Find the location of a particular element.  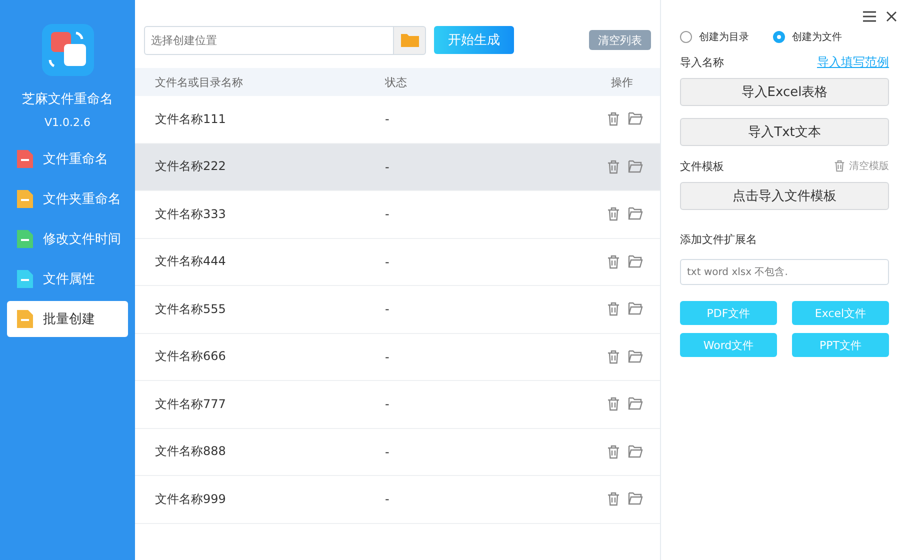

table-row: 文件名称222 - is located at coordinates (397, 167).